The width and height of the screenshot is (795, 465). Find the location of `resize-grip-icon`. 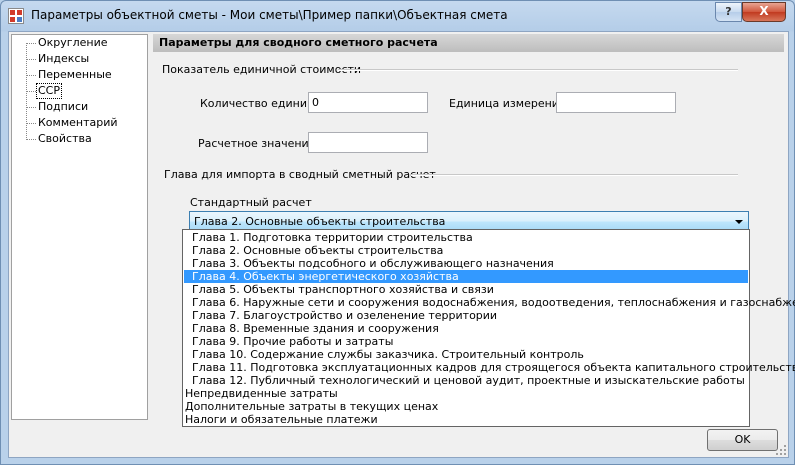

resize-grip-icon is located at coordinates (781, 450).